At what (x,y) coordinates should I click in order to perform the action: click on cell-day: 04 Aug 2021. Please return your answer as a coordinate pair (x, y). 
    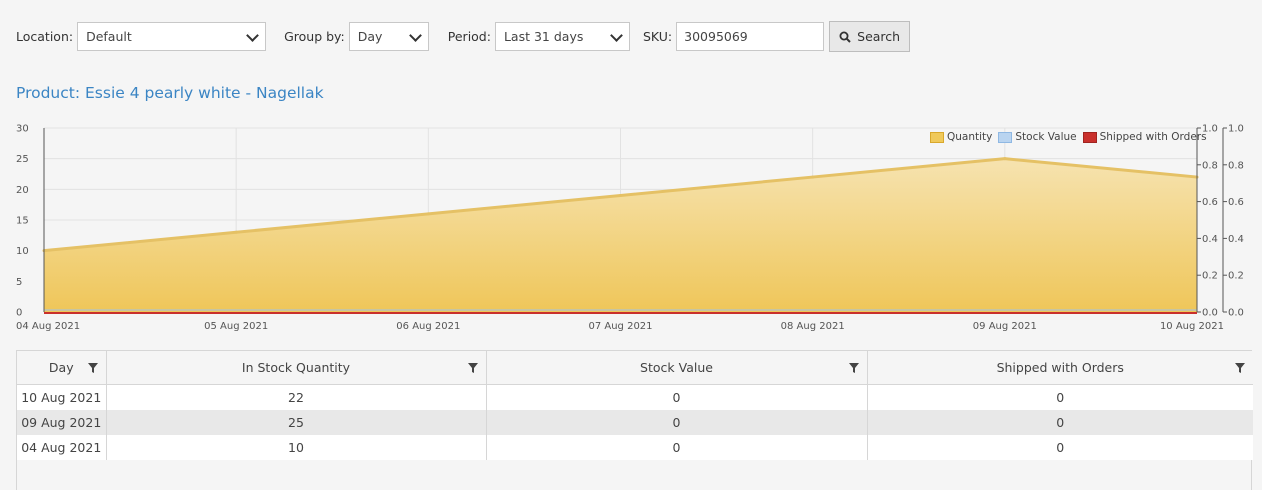
    Looking at the image, I should click on (62, 447).